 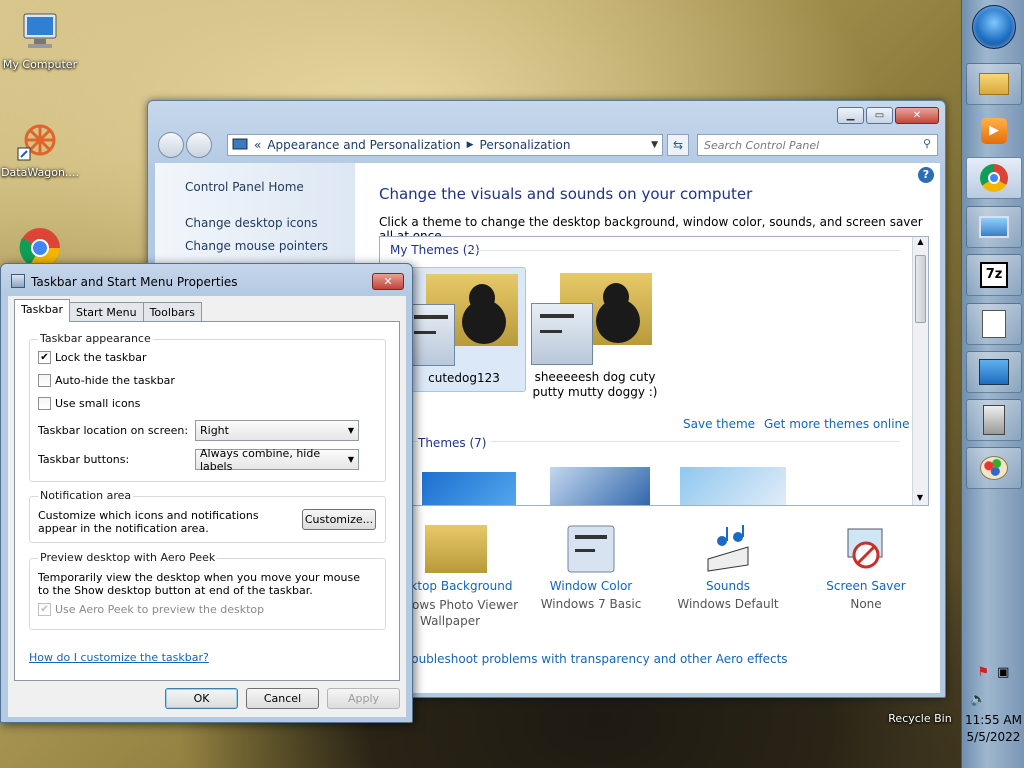 I want to click on theme-list-scrollbar: ▲ ▼, so click(x=920, y=371).